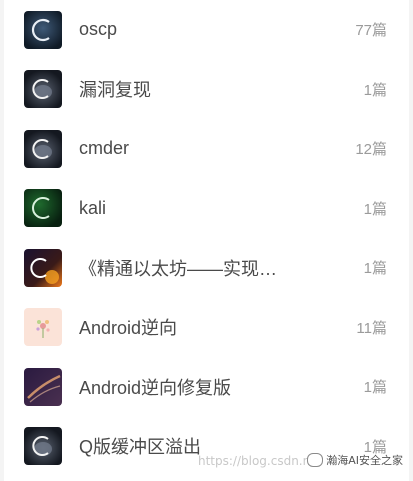  Describe the element at coordinates (364, 460) in the screenshot. I see `brand-label: 瀚海AI安全之家` at that location.